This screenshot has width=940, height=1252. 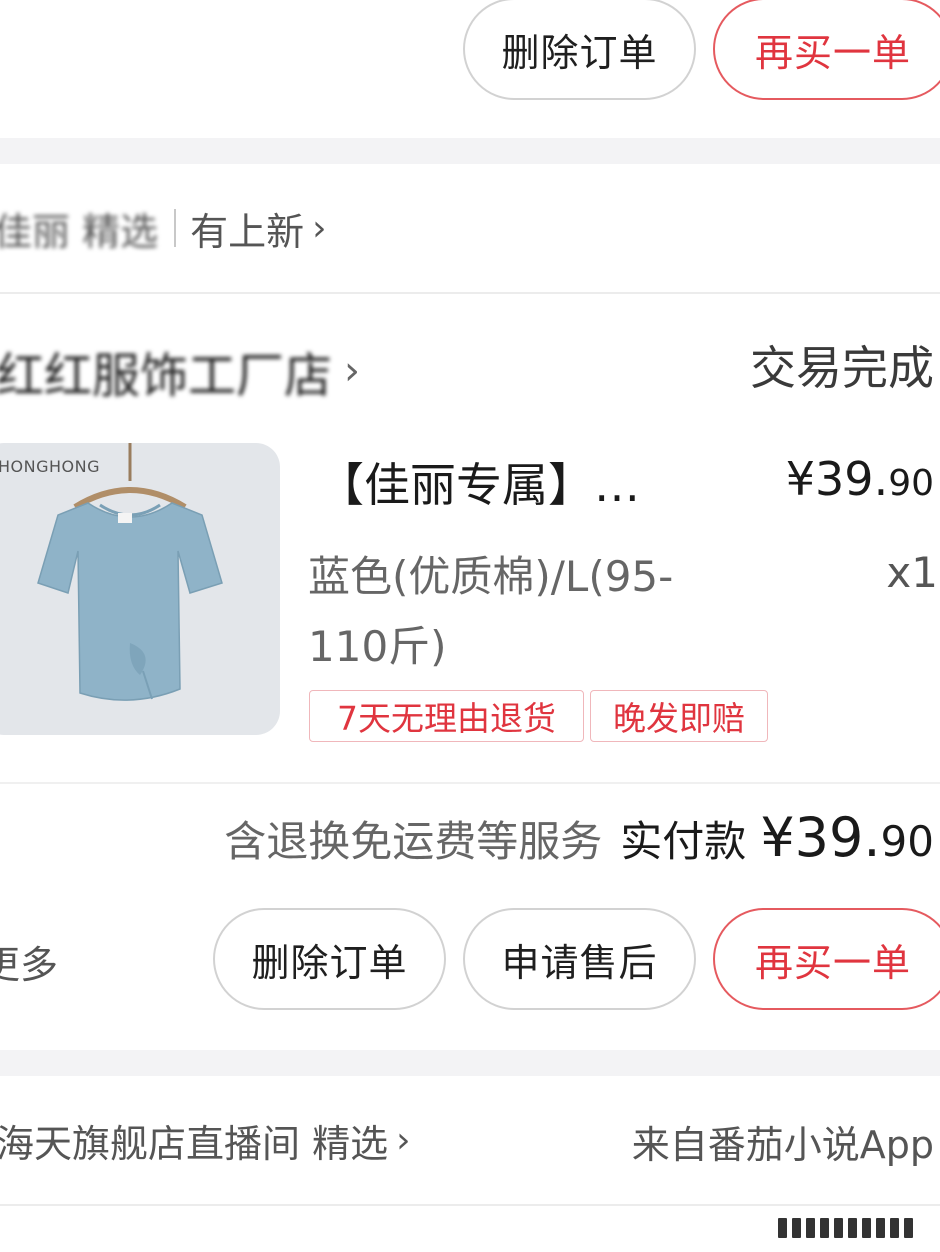 I want to click on product-quantity: x1, so click(x=912, y=572).